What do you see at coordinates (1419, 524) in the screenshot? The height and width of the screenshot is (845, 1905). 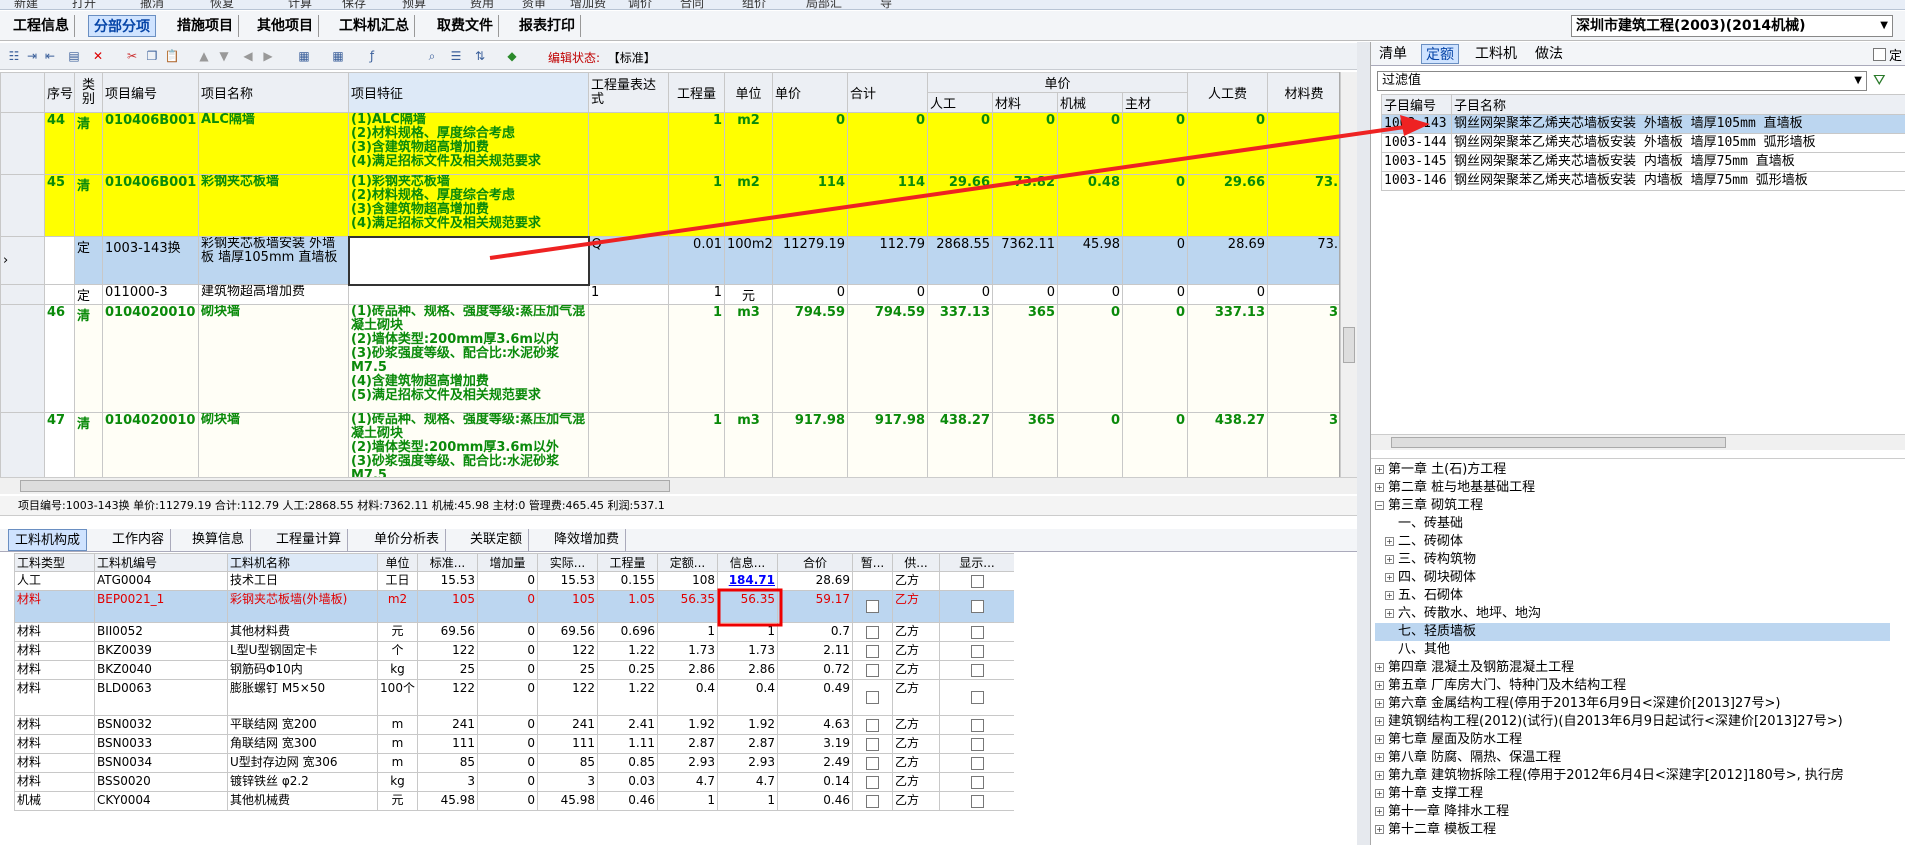 I see `tree-node: 一、砖基础` at bounding box center [1419, 524].